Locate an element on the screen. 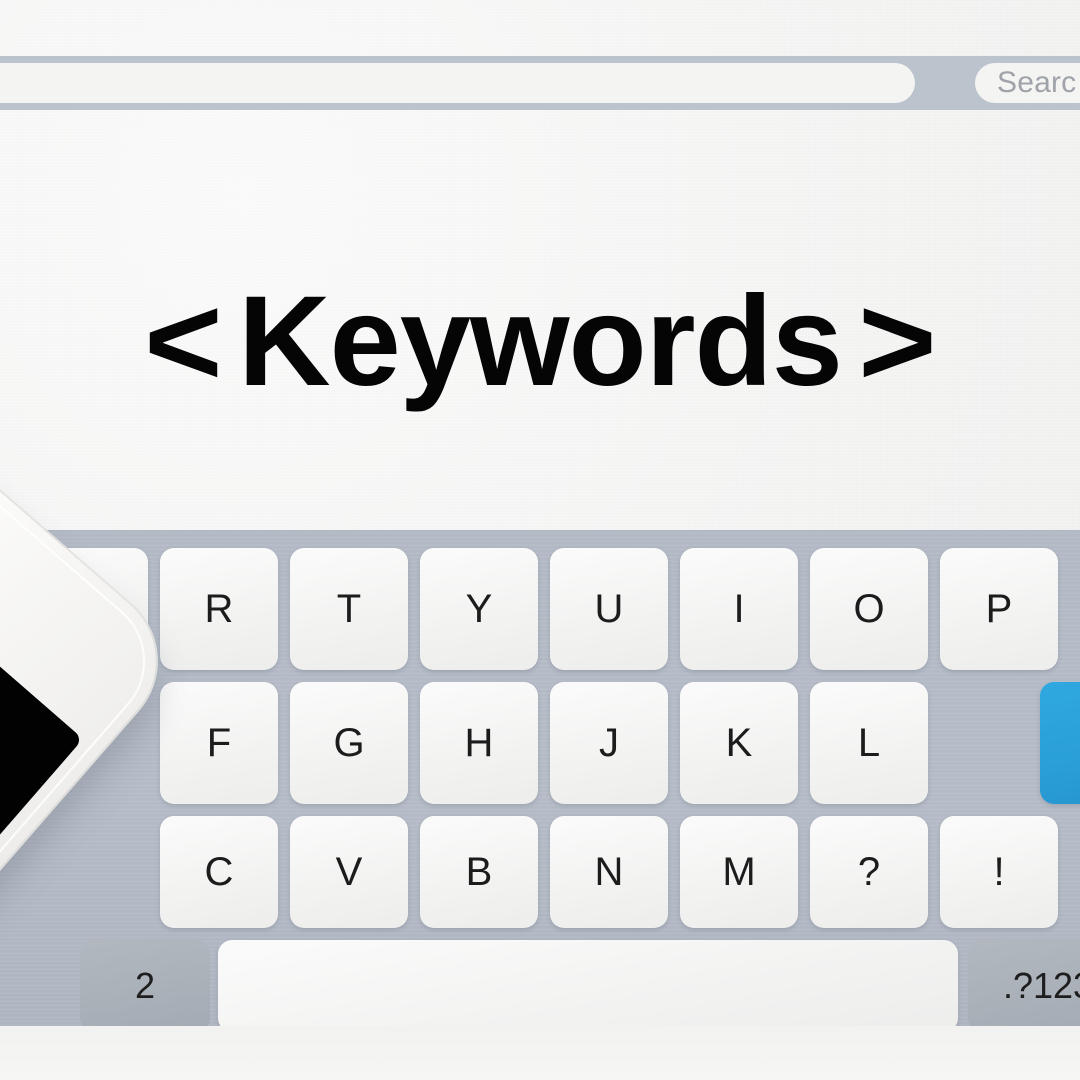  search-placeholder-secondary: Searc is located at coordinates (1037, 82).